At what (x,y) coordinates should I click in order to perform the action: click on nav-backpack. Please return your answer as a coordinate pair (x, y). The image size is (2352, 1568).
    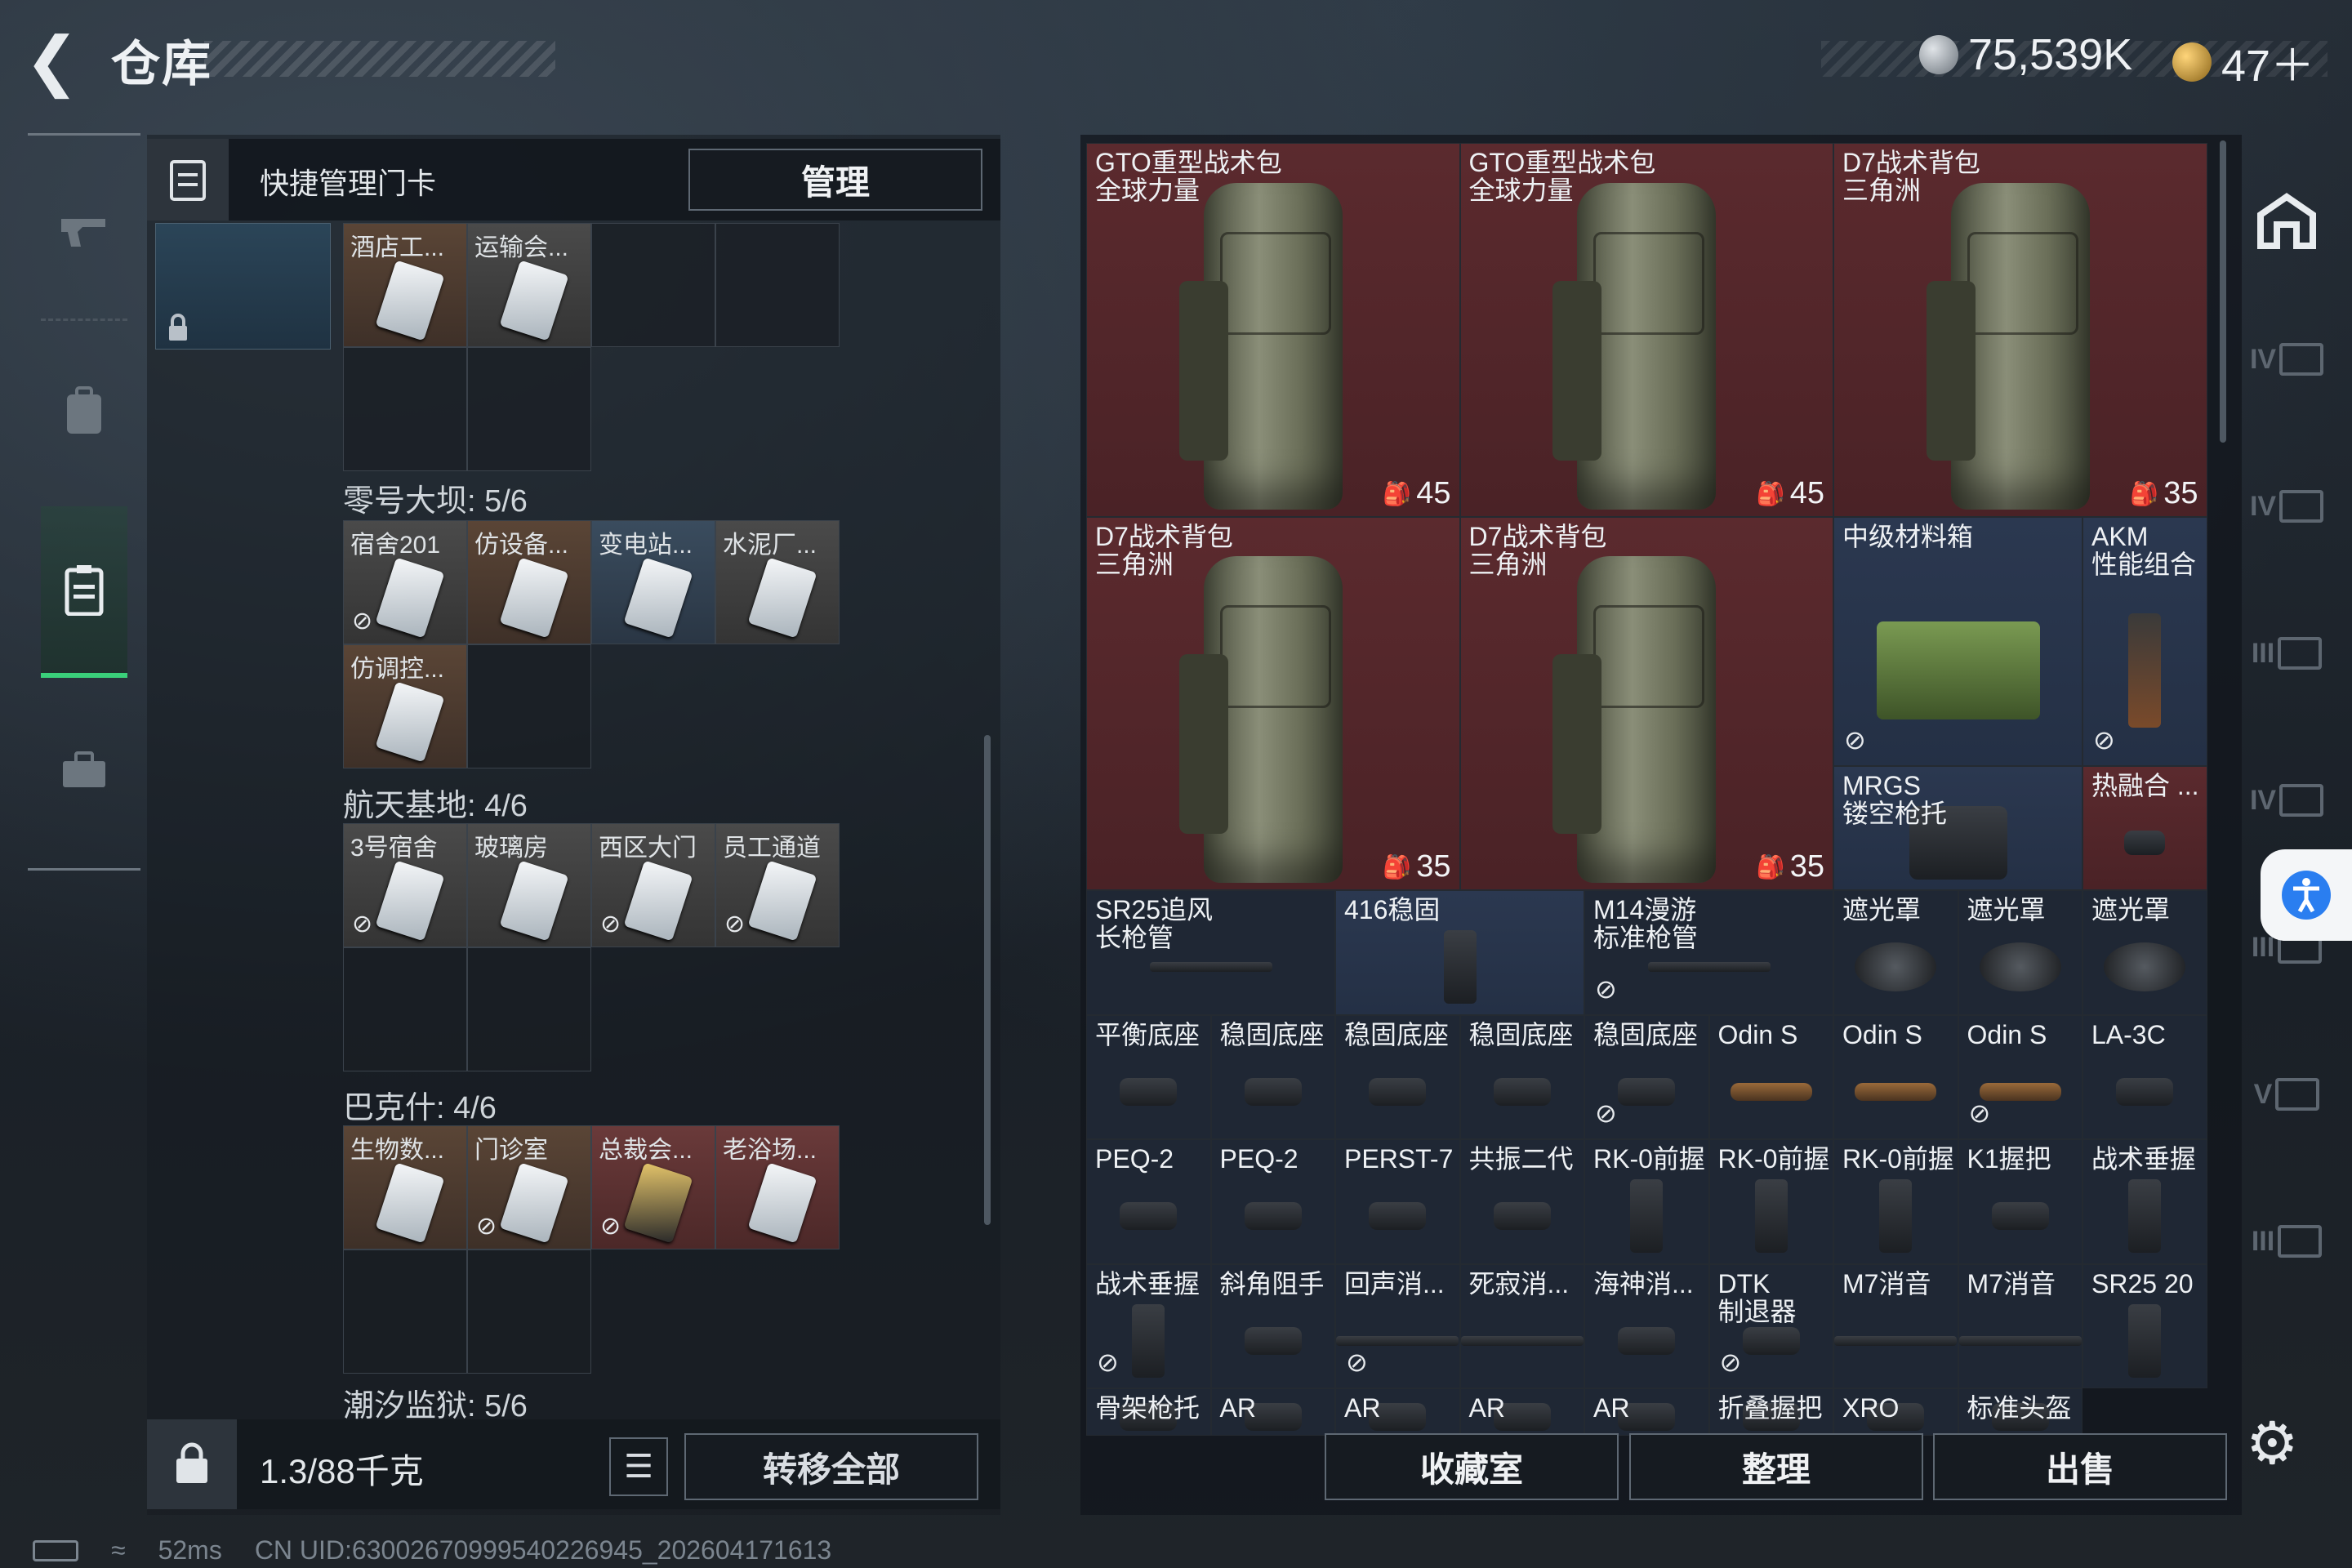
    Looking at the image, I should click on (84, 411).